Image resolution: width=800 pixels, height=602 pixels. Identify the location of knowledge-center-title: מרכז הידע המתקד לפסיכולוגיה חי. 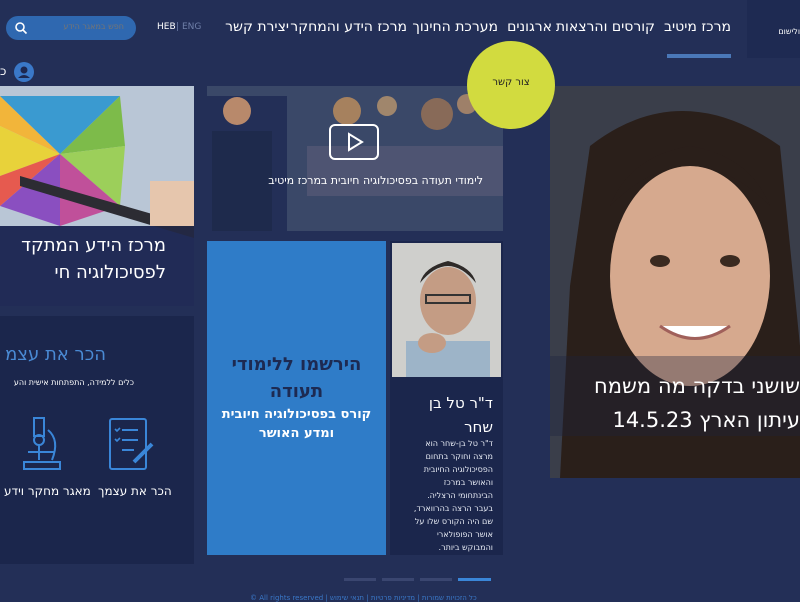
(93, 259).